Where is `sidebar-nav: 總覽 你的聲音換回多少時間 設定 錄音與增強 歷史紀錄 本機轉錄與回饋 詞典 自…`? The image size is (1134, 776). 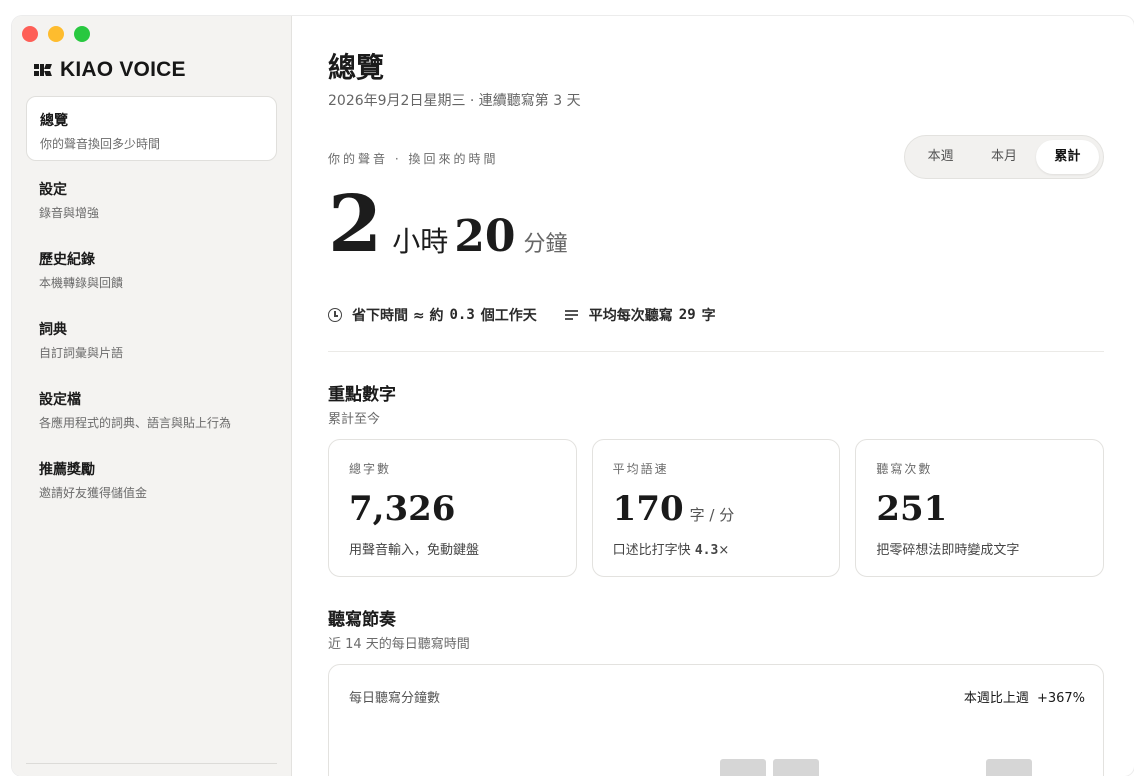 sidebar-nav: 總覽 你的聲音換回多少時間 設定 錄音與增強 歷史紀錄 本機轉錄與回饋 詞典 自… is located at coordinates (151, 306).